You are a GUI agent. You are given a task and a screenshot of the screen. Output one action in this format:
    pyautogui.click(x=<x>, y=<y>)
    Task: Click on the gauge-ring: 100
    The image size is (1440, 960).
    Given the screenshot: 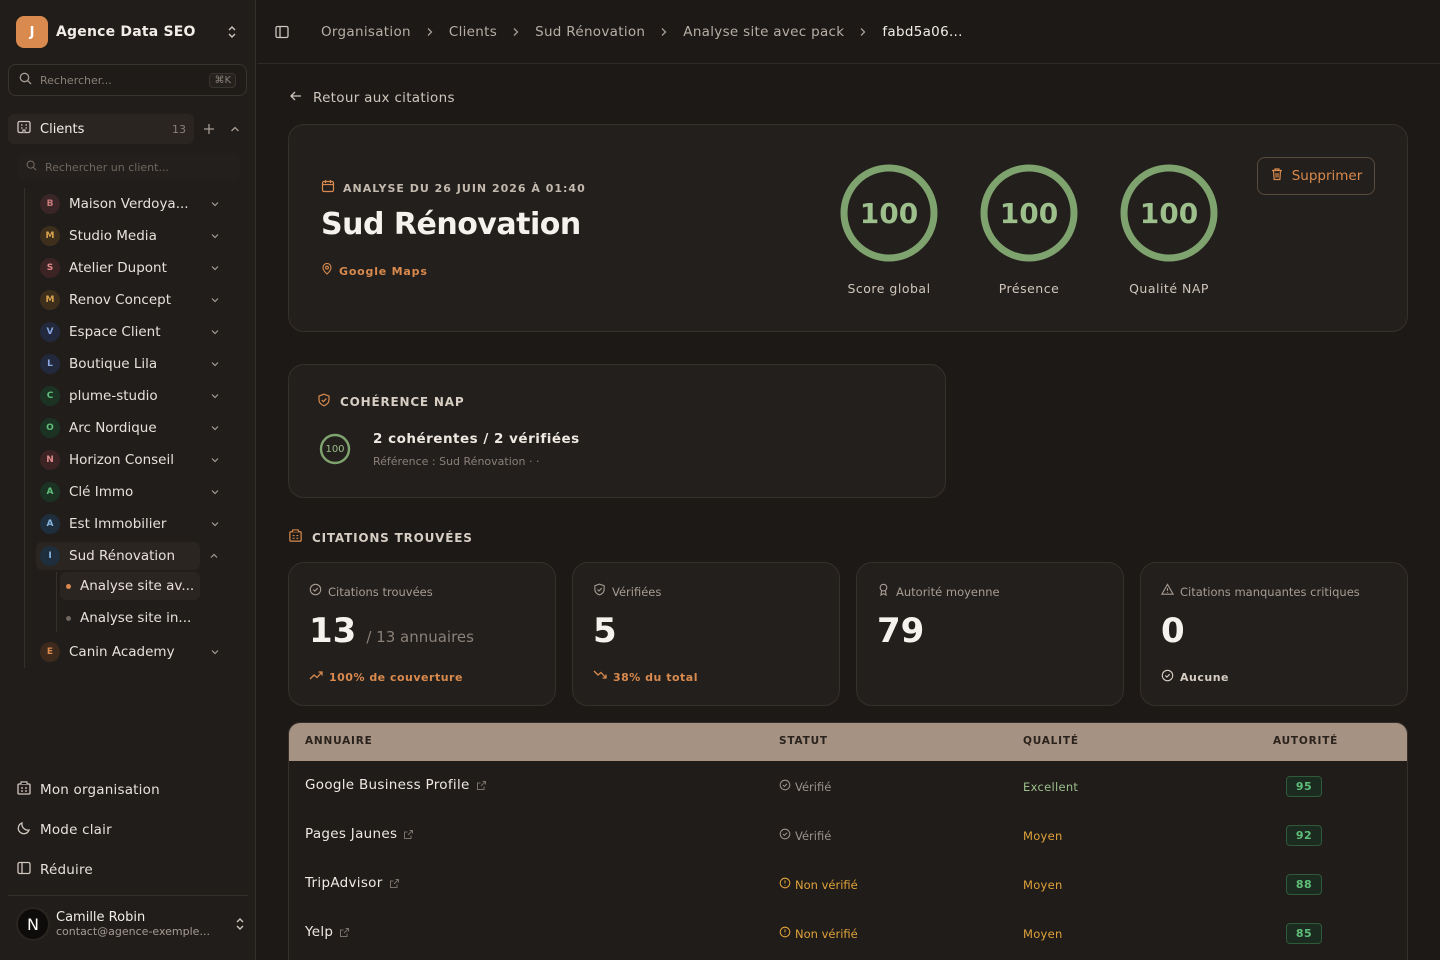 What is the action you would take?
    pyautogui.click(x=1029, y=213)
    